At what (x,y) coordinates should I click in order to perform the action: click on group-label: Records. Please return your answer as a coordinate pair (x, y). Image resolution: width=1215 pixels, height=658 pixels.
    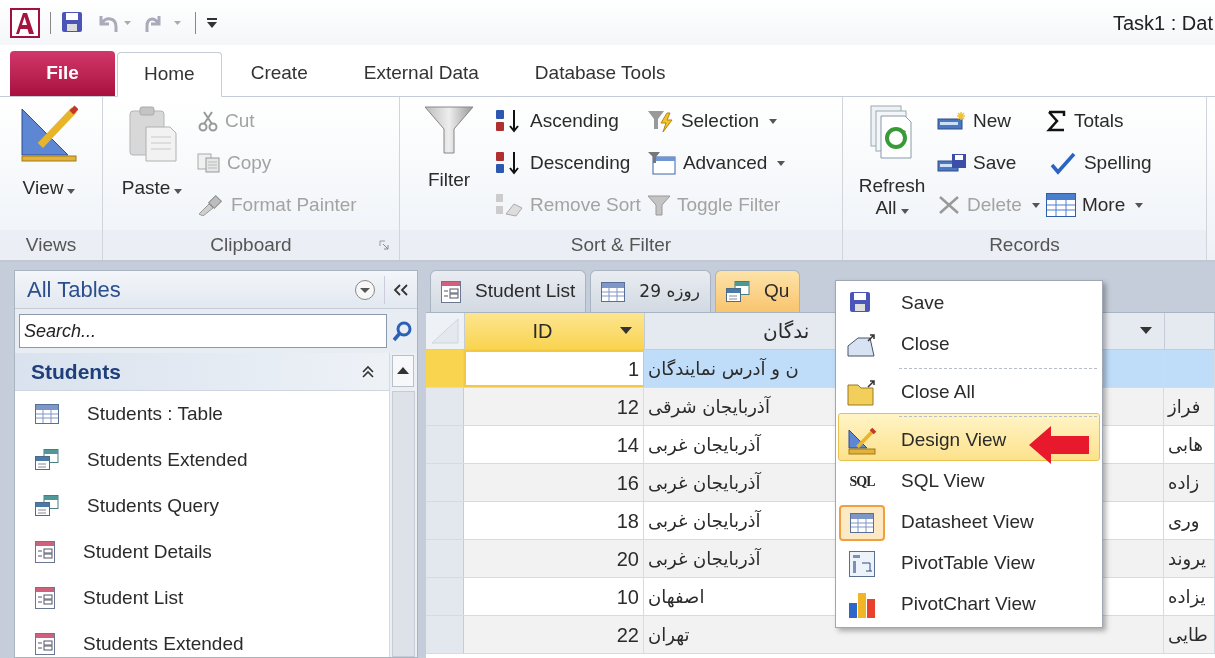
    Looking at the image, I should click on (1024, 244).